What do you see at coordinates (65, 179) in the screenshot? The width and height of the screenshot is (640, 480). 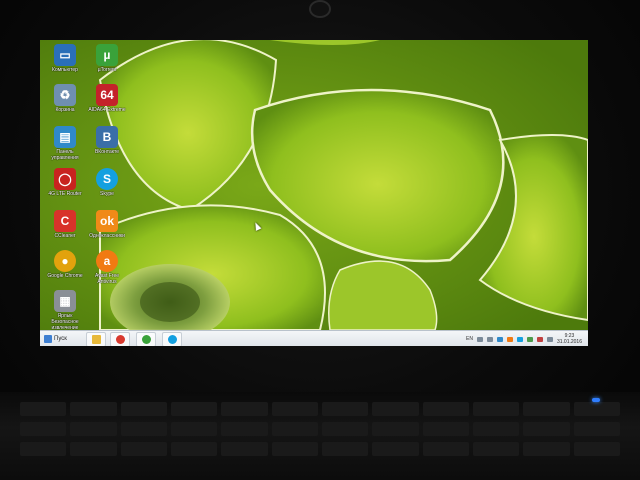 I see `router-icon: ◯` at bounding box center [65, 179].